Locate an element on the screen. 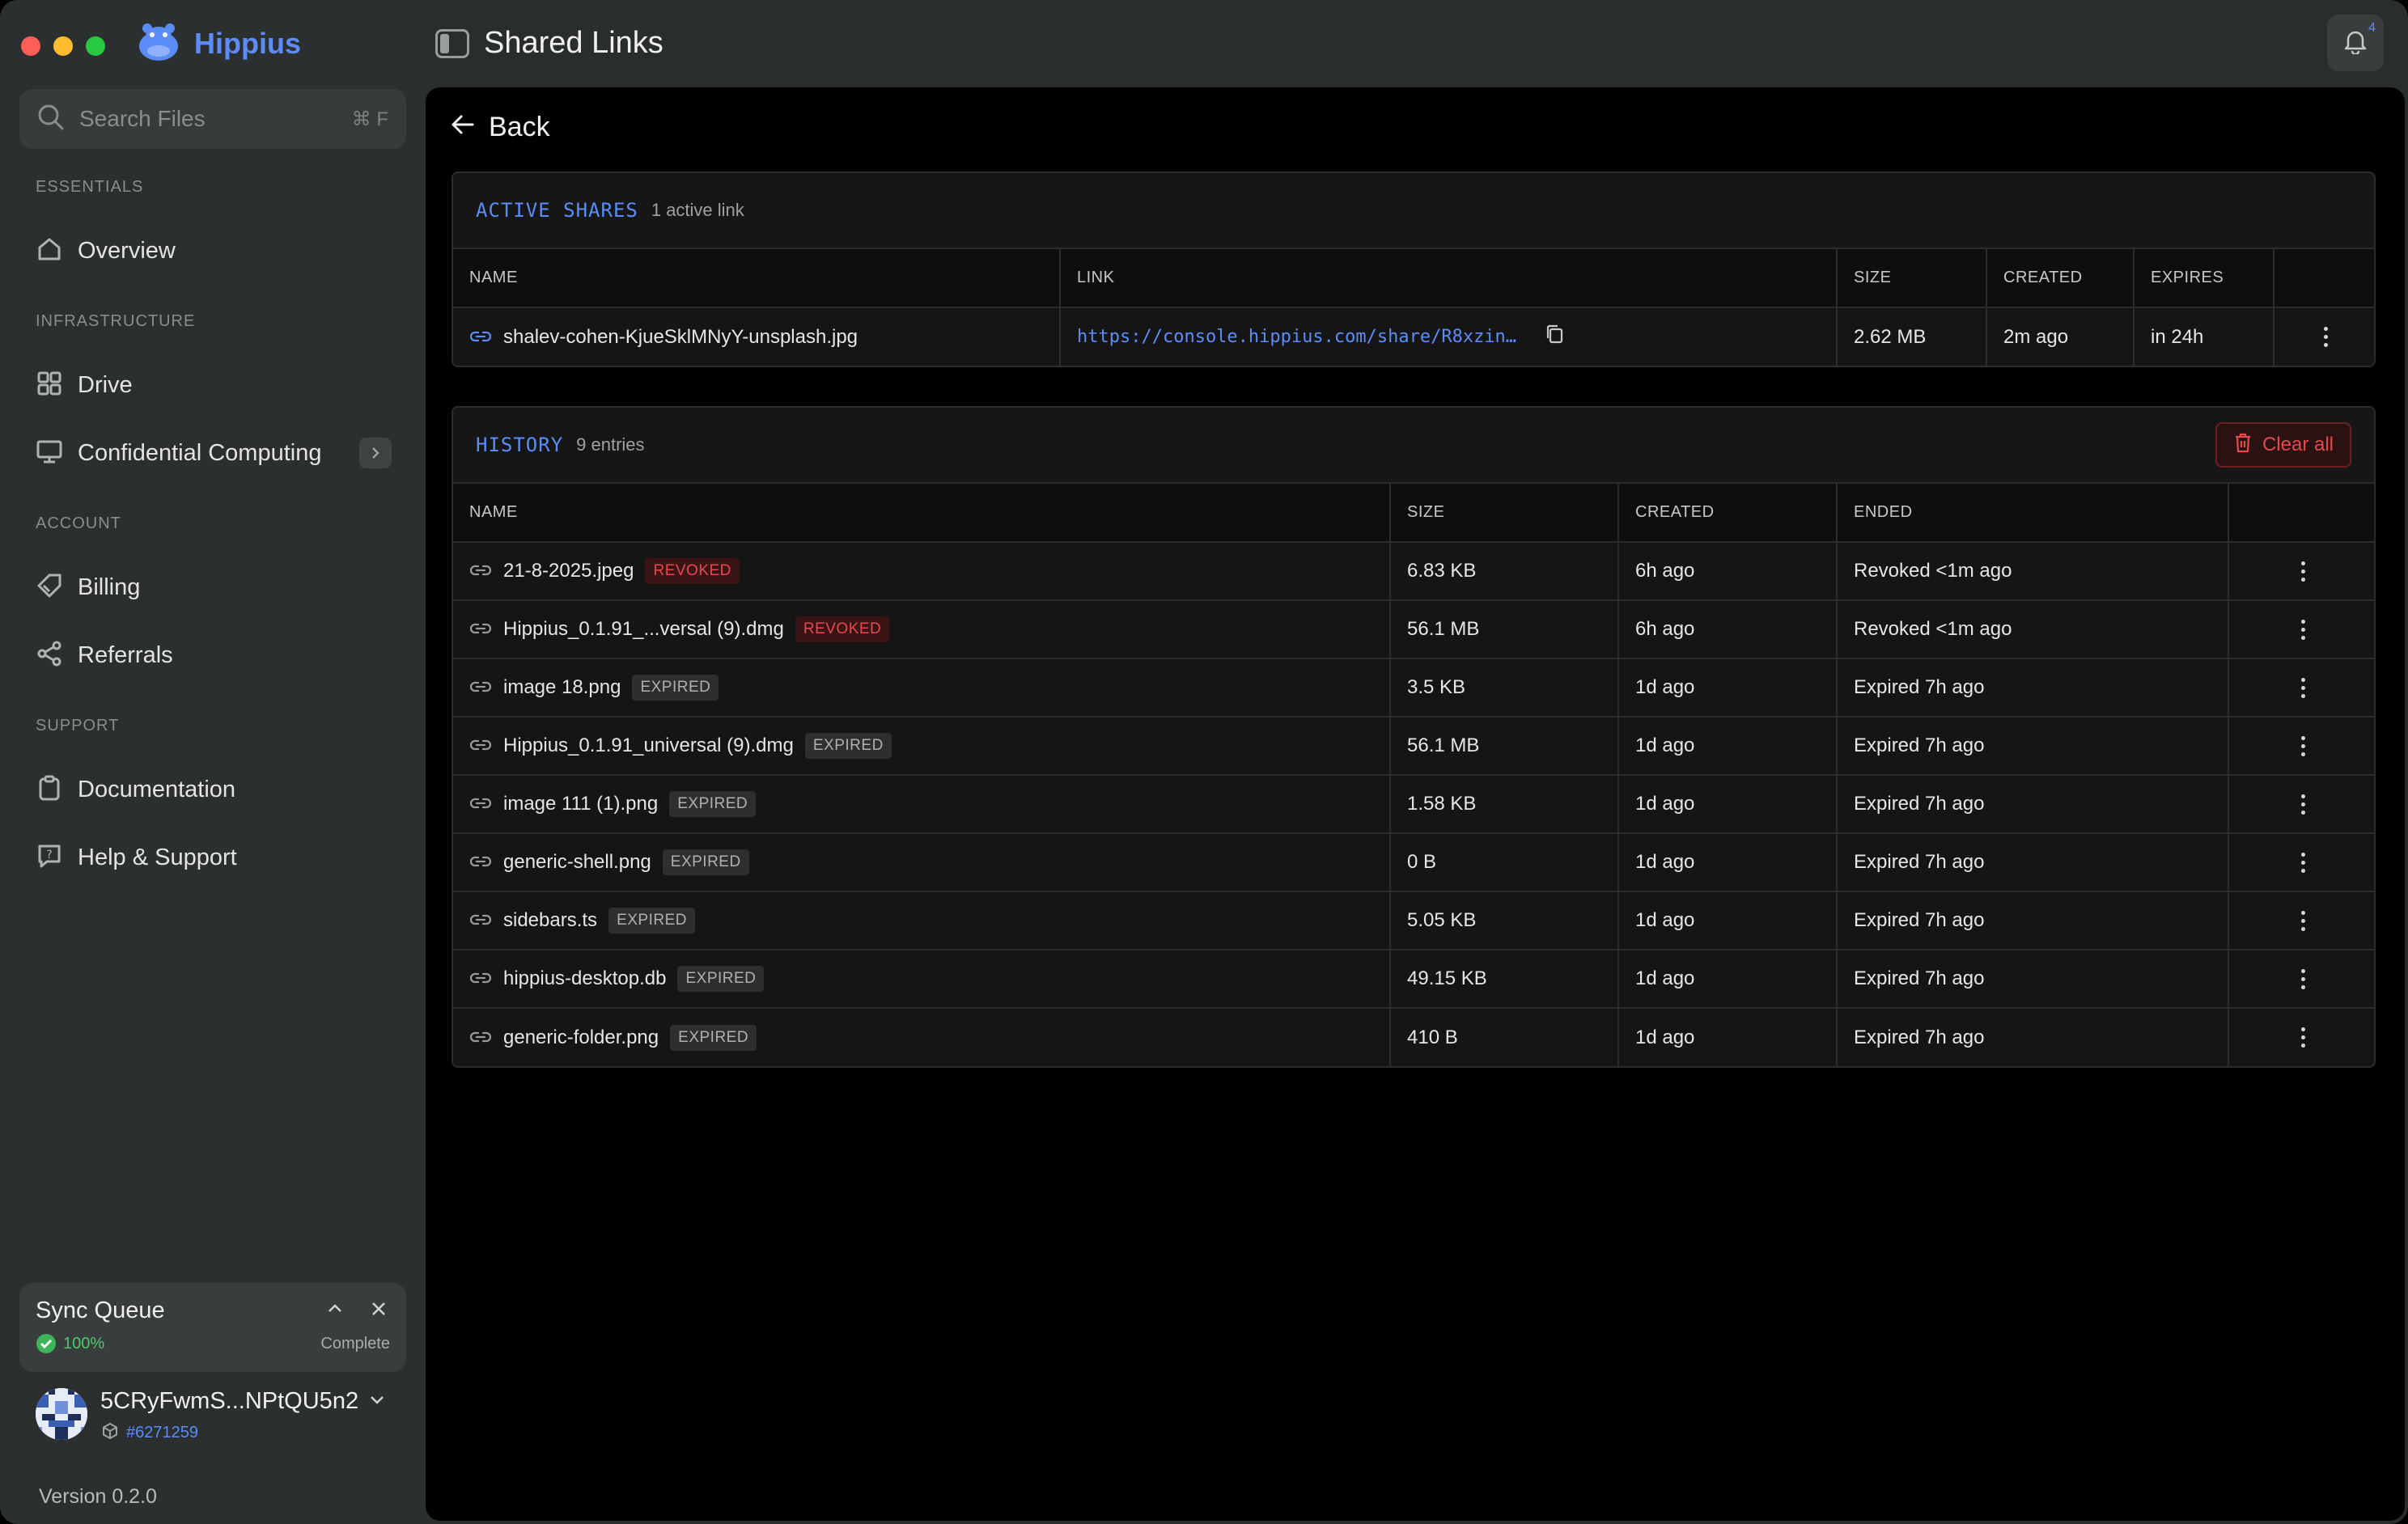 This screenshot has width=2408, height=1524. app-version: Version 0.2.0 is located at coordinates (98, 1497).